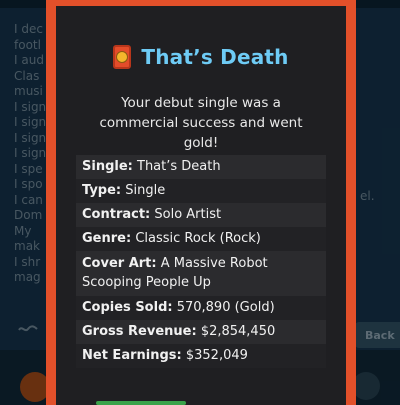 The height and width of the screenshot is (405, 400). I want to click on detail-row-net-earnings: Net Earnings: $352,049, so click(201, 356).